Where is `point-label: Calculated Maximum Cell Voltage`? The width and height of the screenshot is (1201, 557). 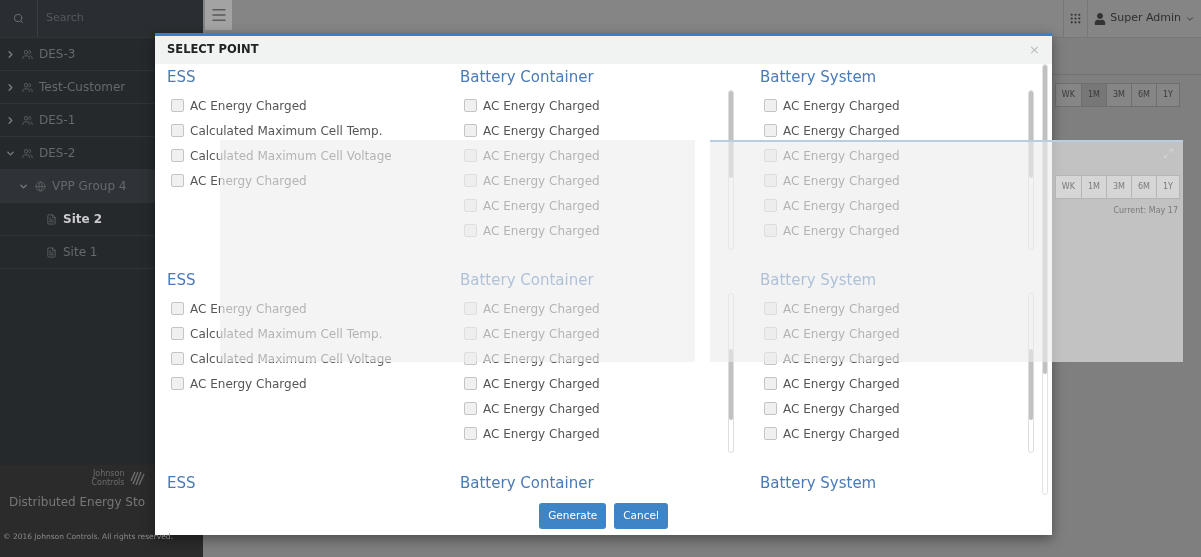 point-label: Calculated Maximum Cell Voltage is located at coordinates (291, 359).